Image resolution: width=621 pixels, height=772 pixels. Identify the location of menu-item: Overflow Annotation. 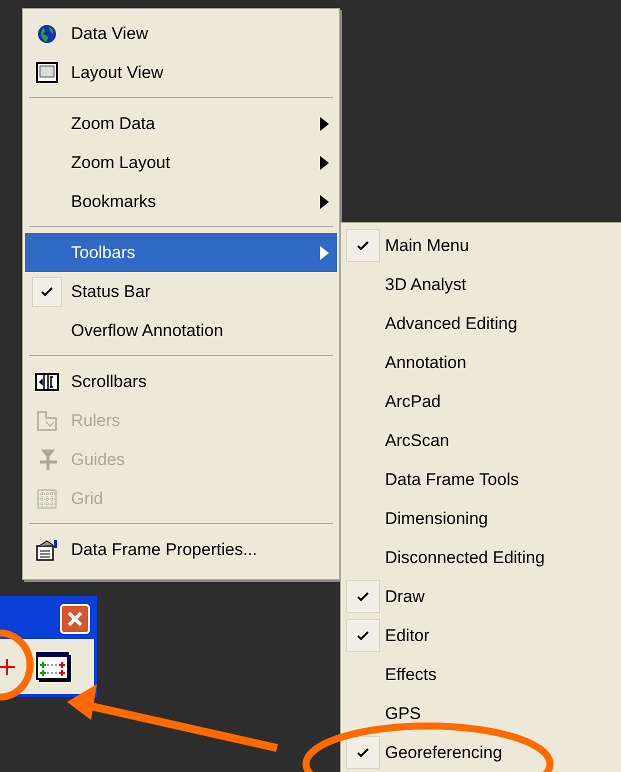
(181, 330).